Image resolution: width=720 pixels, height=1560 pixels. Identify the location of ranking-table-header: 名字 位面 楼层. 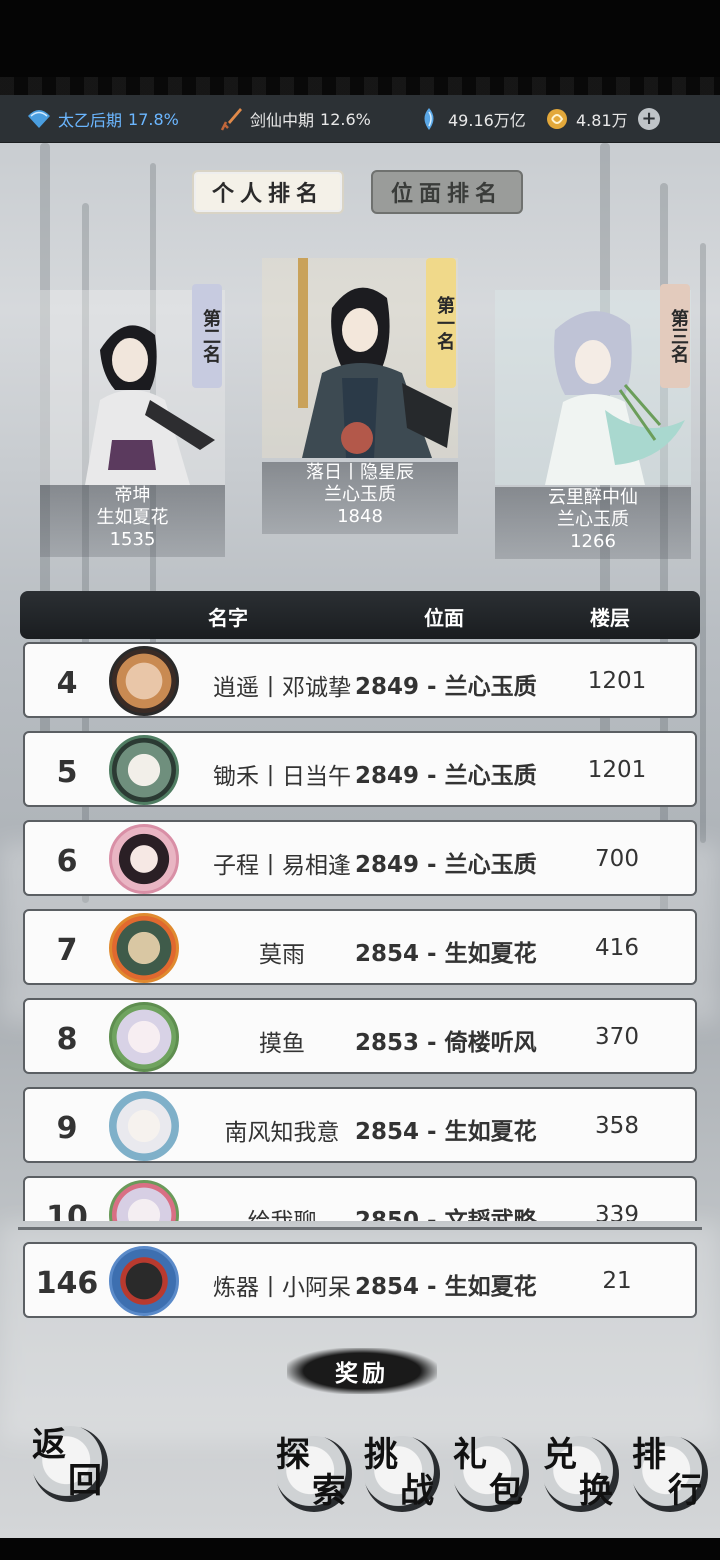
(360, 615).